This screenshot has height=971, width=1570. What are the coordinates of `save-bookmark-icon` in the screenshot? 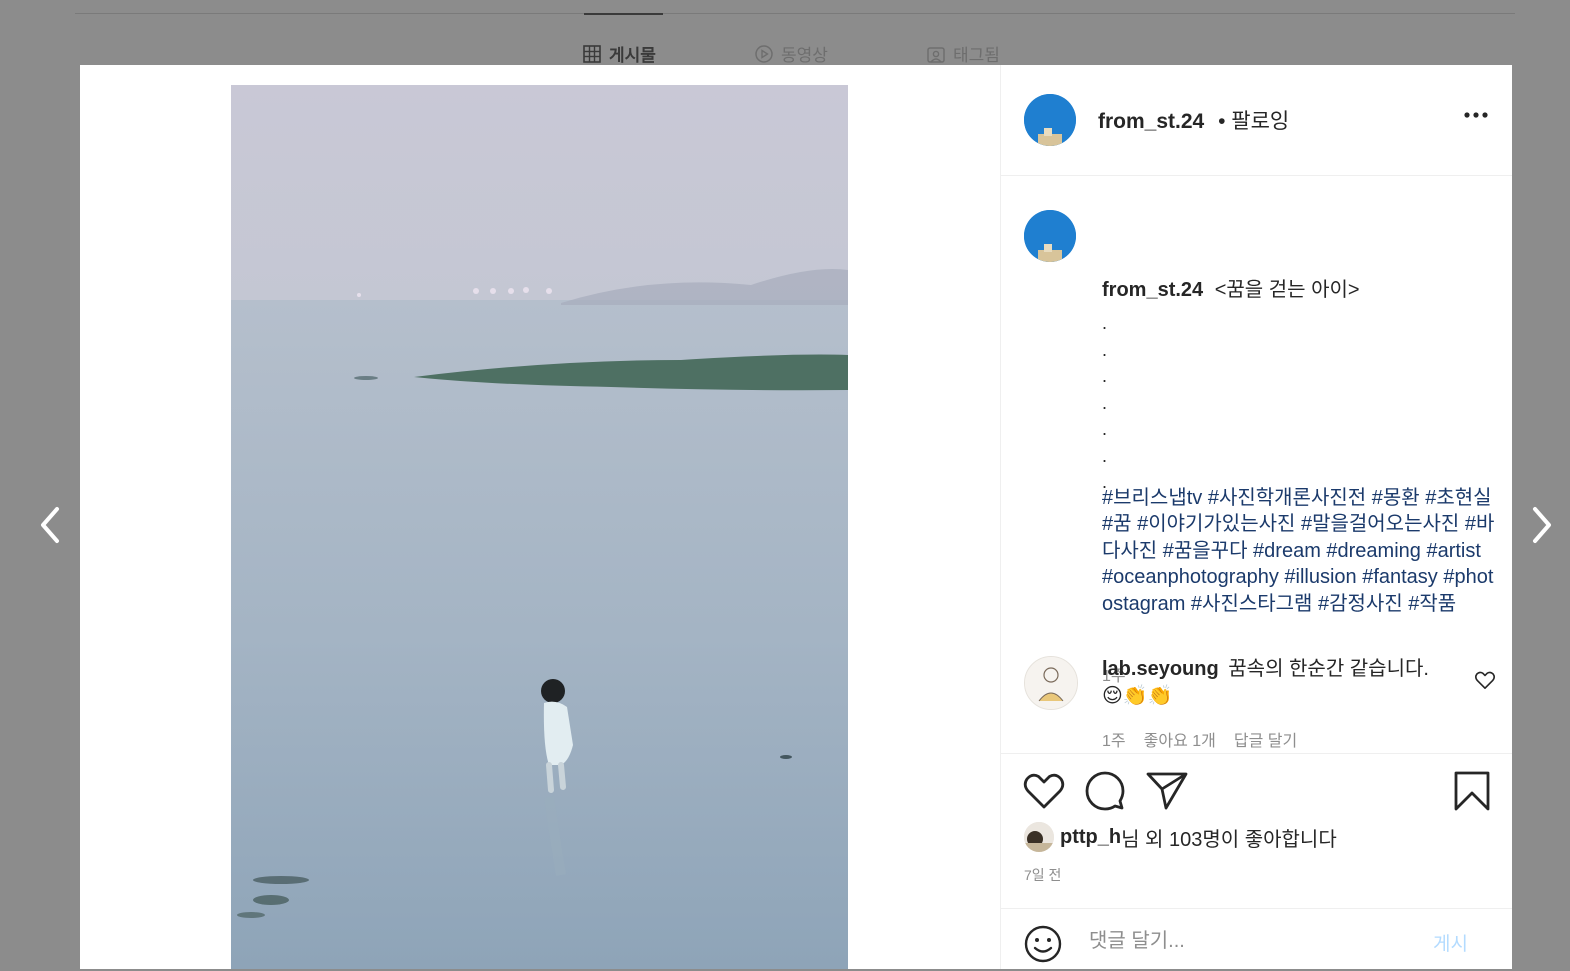 It's located at (1472, 791).